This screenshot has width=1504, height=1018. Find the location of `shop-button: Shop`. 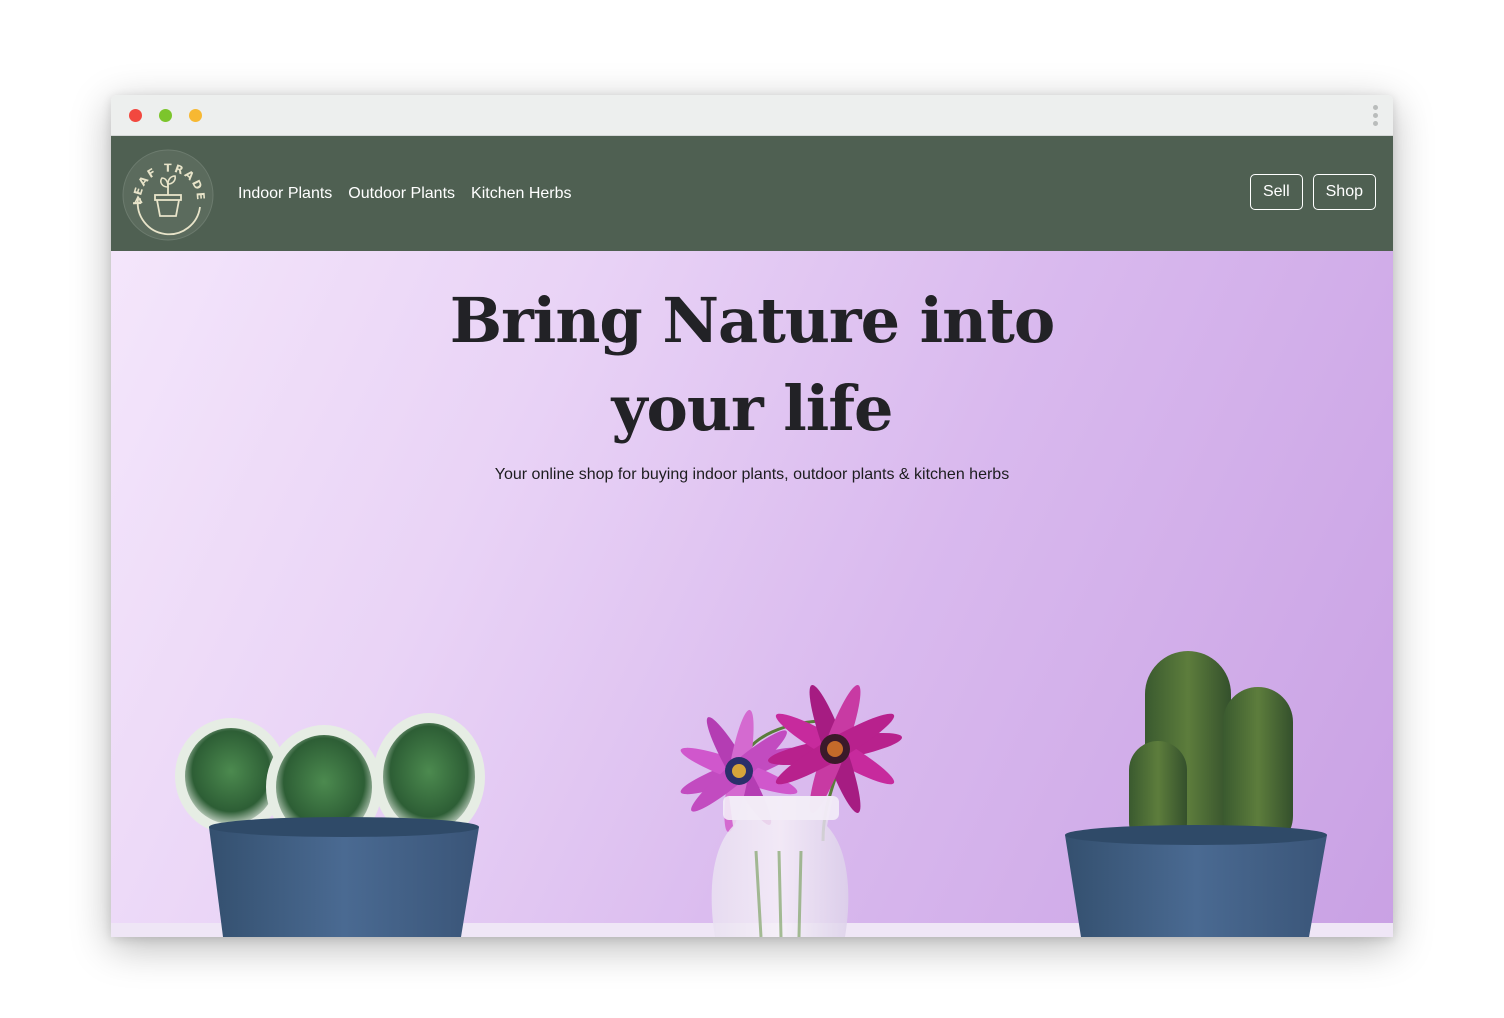

shop-button: Shop is located at coordinates (1344, 192).